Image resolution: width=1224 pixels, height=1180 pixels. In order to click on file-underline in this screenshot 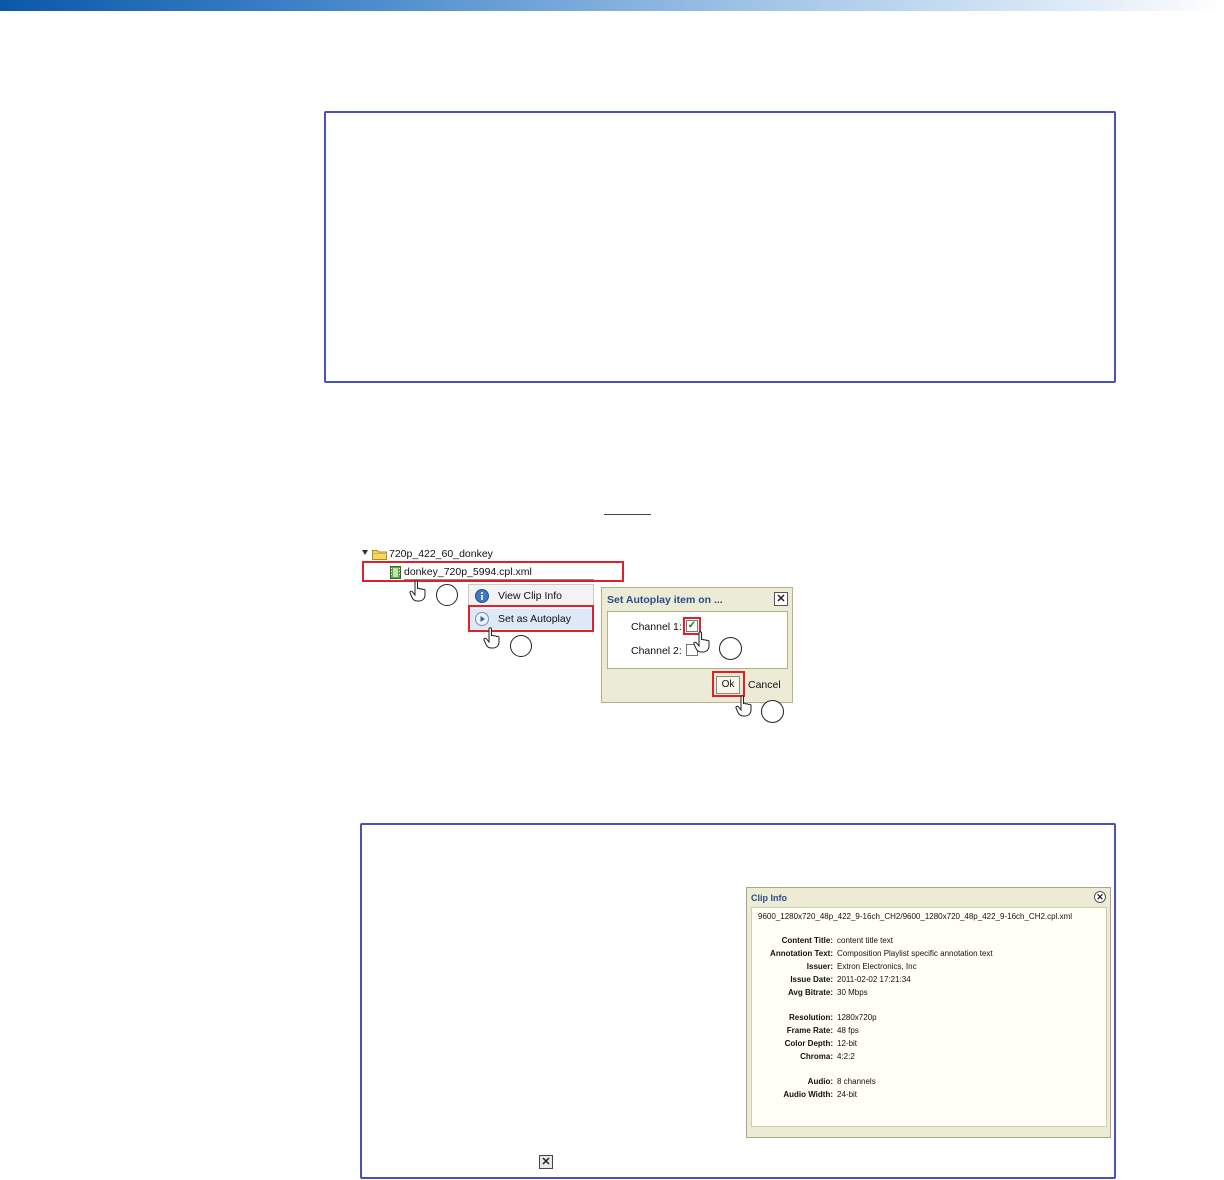, I will do `click(499, 579)`.